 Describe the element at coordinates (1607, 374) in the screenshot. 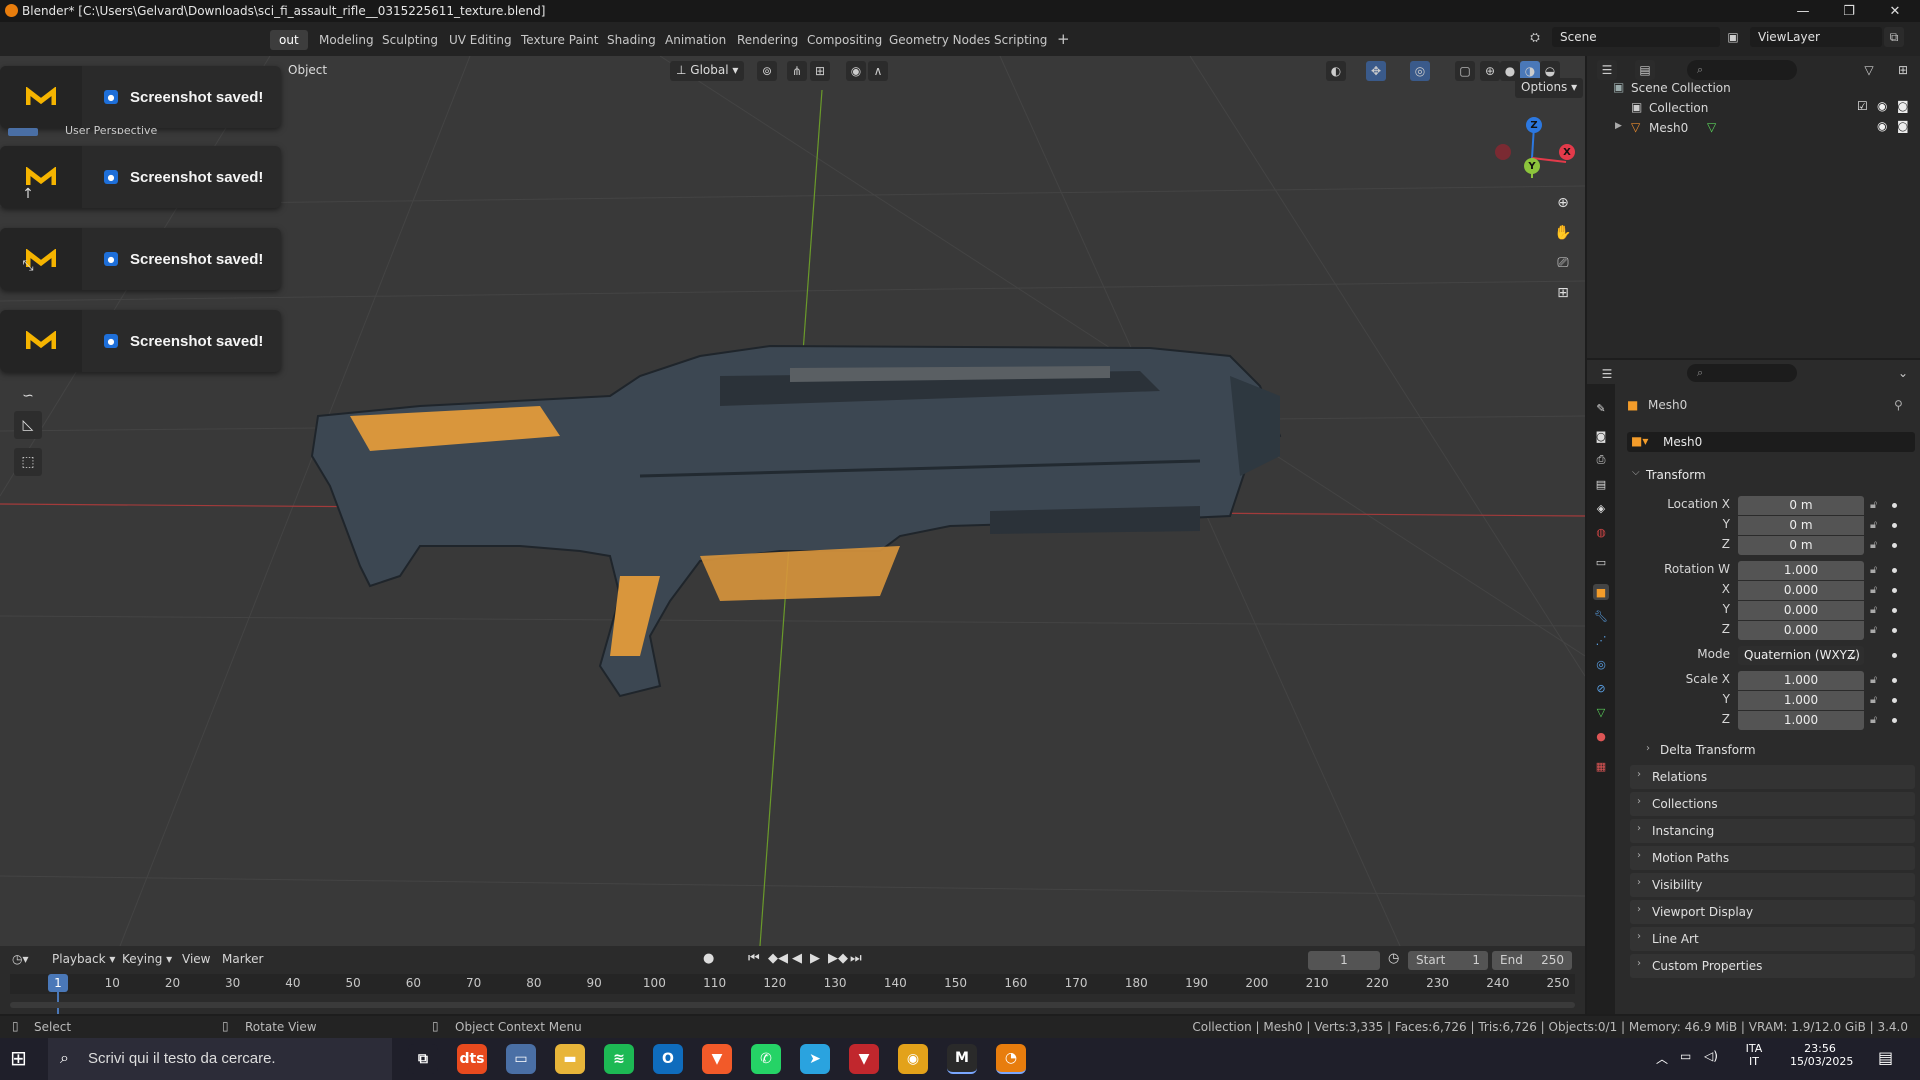

I see `properties-editor-type-icon: ☰` at that location.